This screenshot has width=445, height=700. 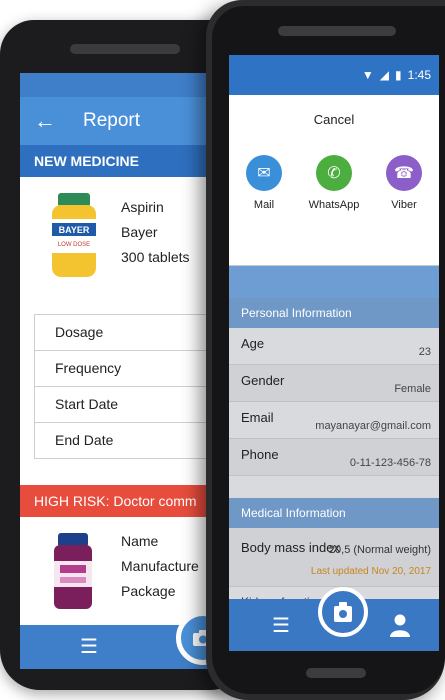 I want to click on cancel-button: Cancel, so click(x=334, y=117).